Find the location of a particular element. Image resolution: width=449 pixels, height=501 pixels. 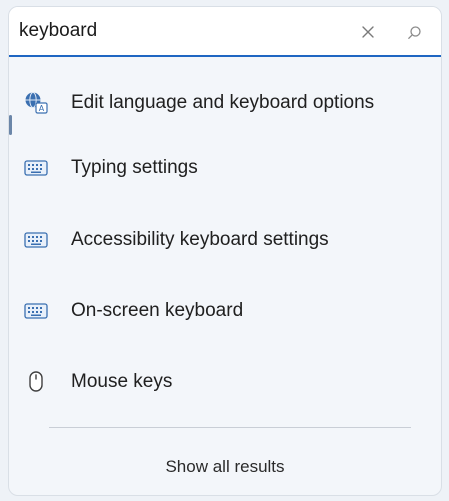

result-label: Edit language and keyboard options is located at coordinates (223, 102).